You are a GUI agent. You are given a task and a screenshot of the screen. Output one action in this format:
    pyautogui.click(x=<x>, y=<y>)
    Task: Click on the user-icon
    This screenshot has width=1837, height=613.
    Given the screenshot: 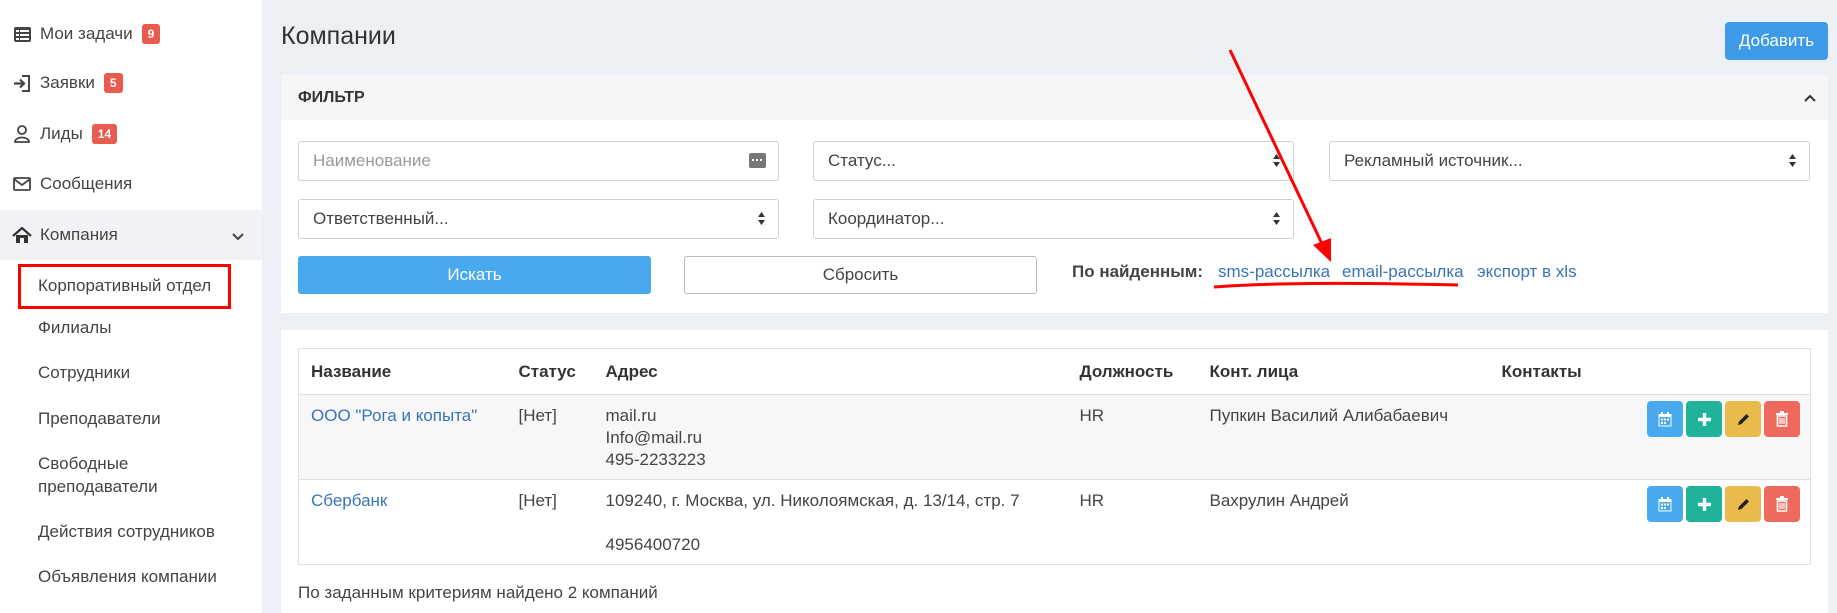 What is the action you would take?
    pyautogui.click(x=22, y=134)
    